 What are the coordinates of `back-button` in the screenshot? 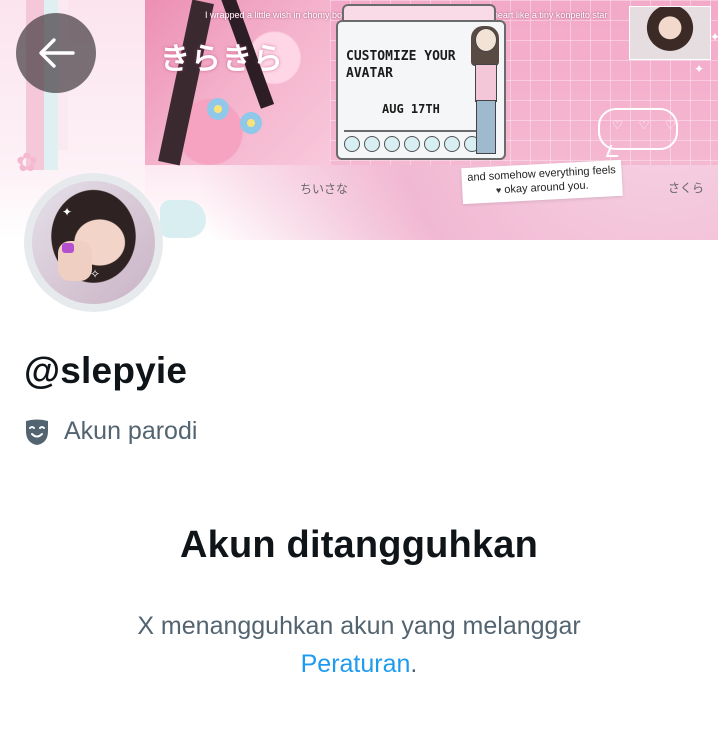 It's located at (56, 53).